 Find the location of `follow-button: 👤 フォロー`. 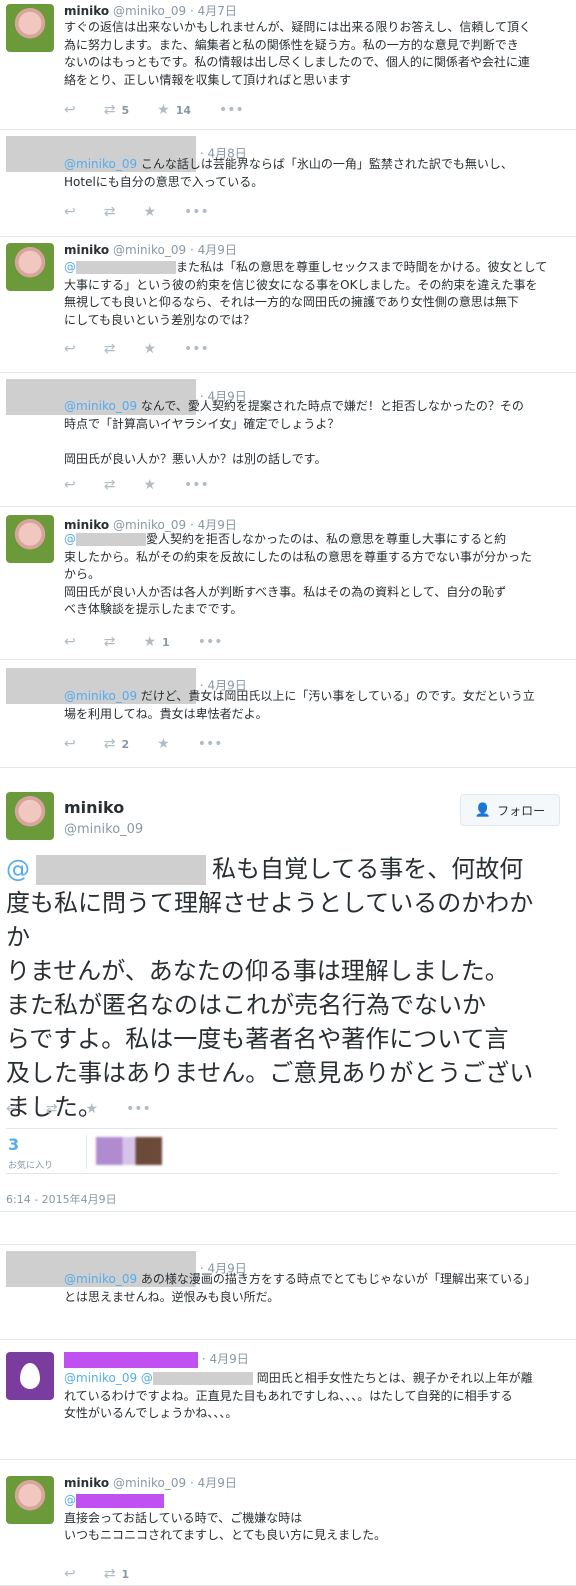

follow-button: 👤 フォロー is located at coordinates (510, 810).